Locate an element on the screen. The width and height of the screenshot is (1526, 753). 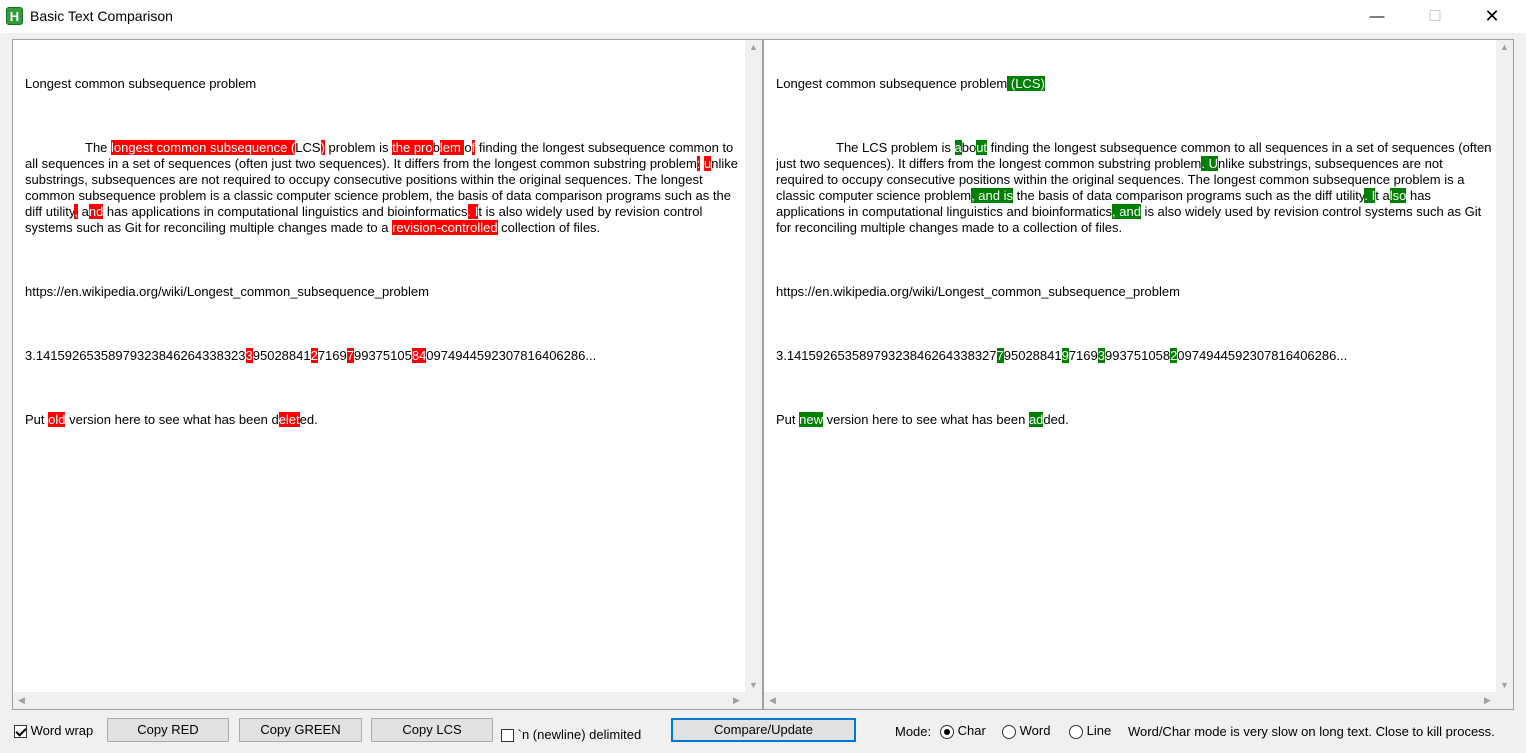
word-wrap-label: Word wrap is located at coordinates (62, 730).